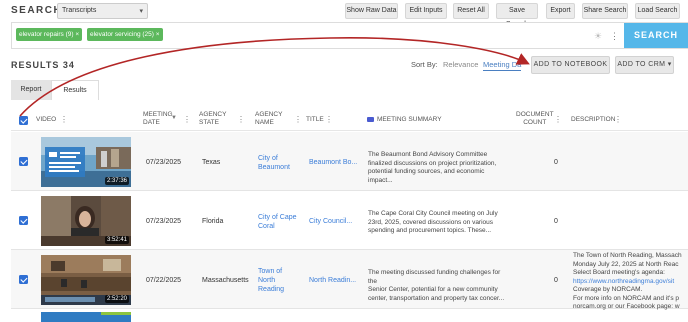  I want to click on agency-name-line: Reading, so click(271, 289).